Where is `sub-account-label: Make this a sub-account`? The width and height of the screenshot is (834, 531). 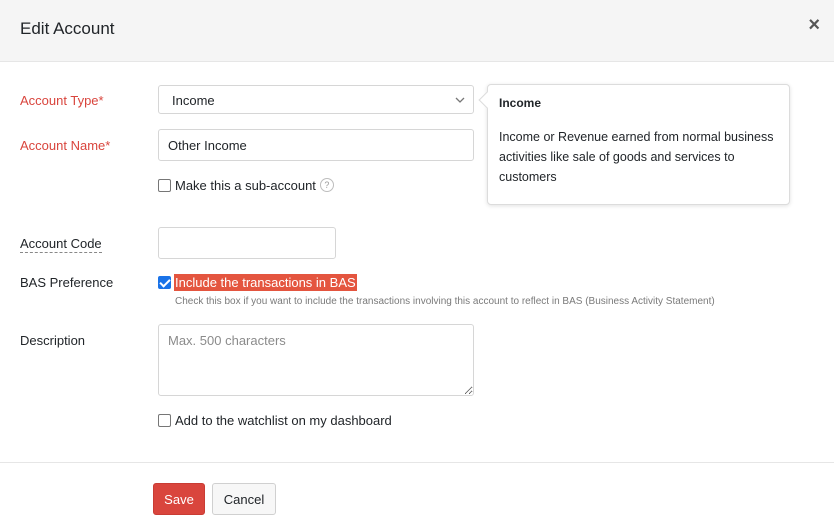
sub-account-label: Make this a sub-account is located at coordinates (245, 185).